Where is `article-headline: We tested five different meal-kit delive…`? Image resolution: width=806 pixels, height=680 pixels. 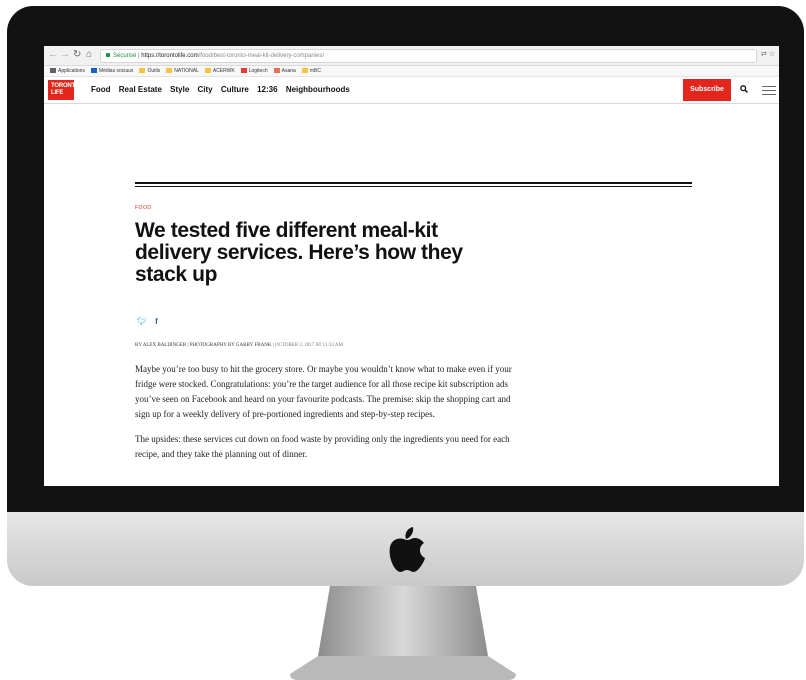
article-headline: We tested five different meal-kit delive… is located at coordinates (299, 252).